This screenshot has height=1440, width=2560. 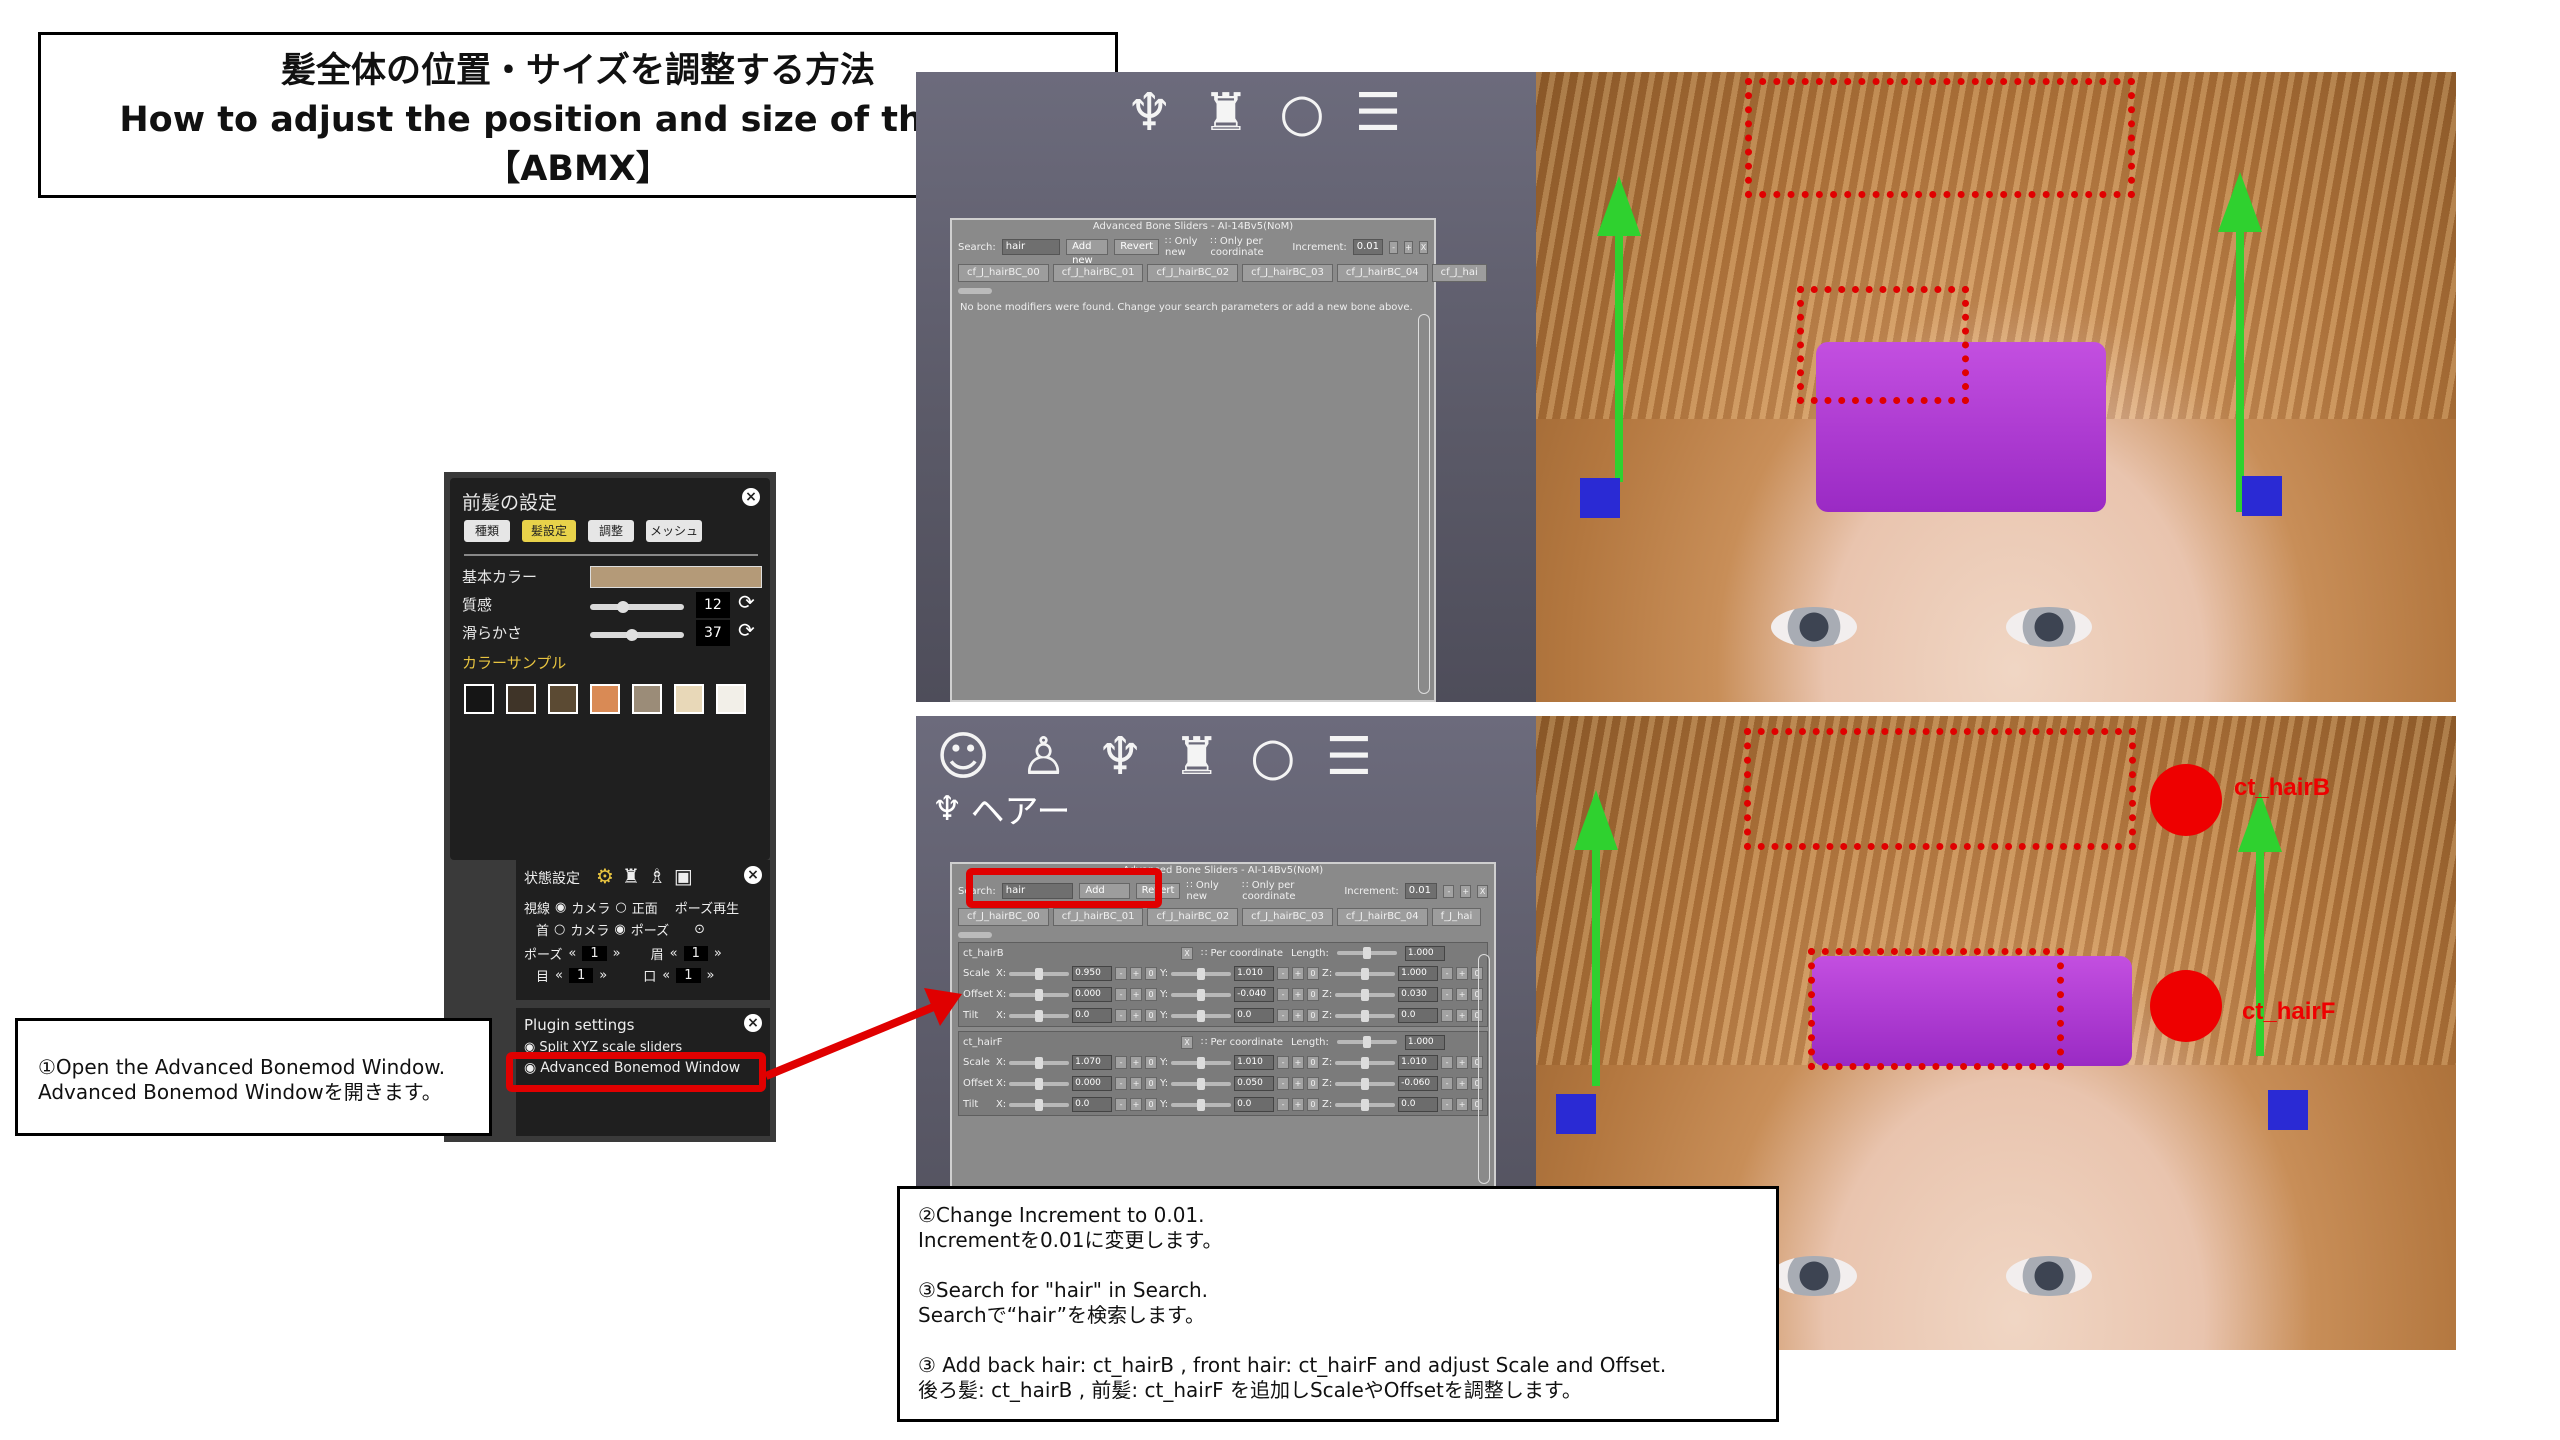 I want to click on x-value: 0.950, so click(x=1092, y=973).